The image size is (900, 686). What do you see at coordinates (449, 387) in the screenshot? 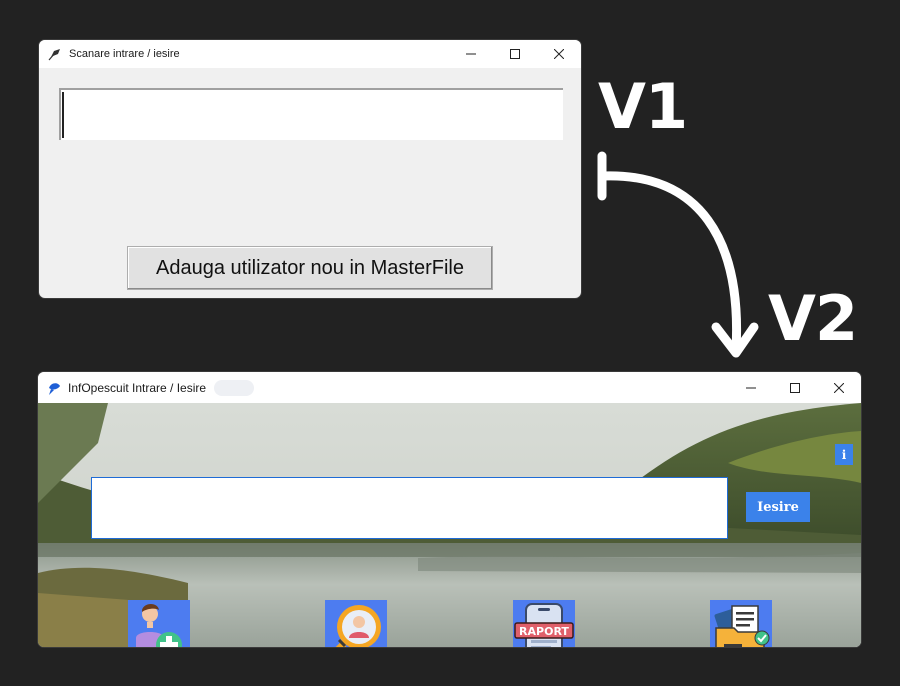
I see `v2-title-bar: InfOpescuit Intrare / Iesire` at bounding box center [449, 387].